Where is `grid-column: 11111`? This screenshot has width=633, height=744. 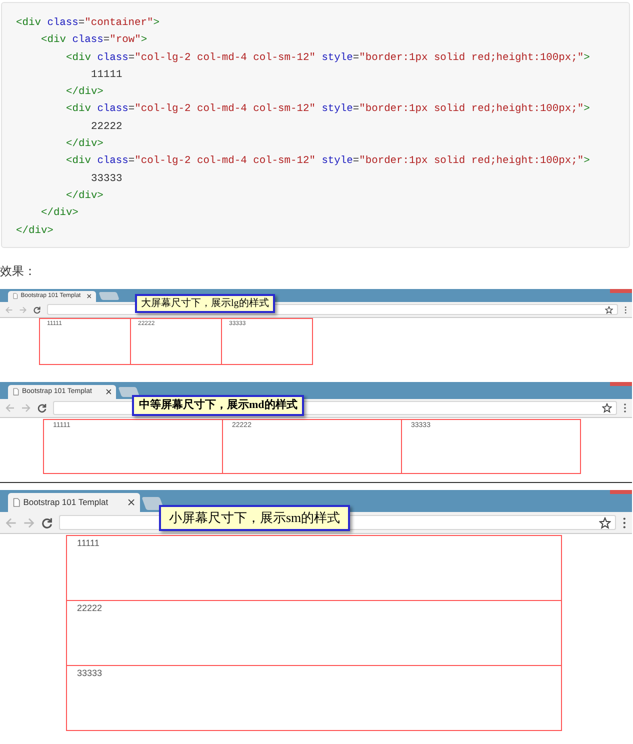 grid-column: 11111 is located at coordinates (314, 568).